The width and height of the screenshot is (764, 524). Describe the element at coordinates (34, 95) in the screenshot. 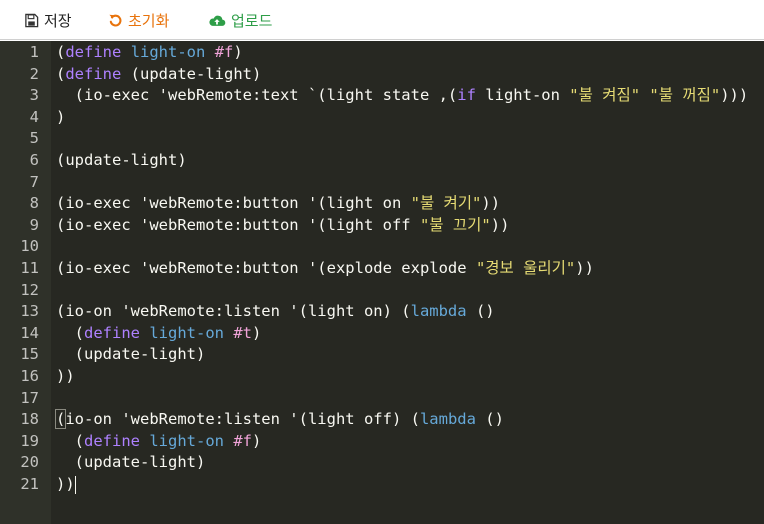

I see `line-number: 3` at that location.